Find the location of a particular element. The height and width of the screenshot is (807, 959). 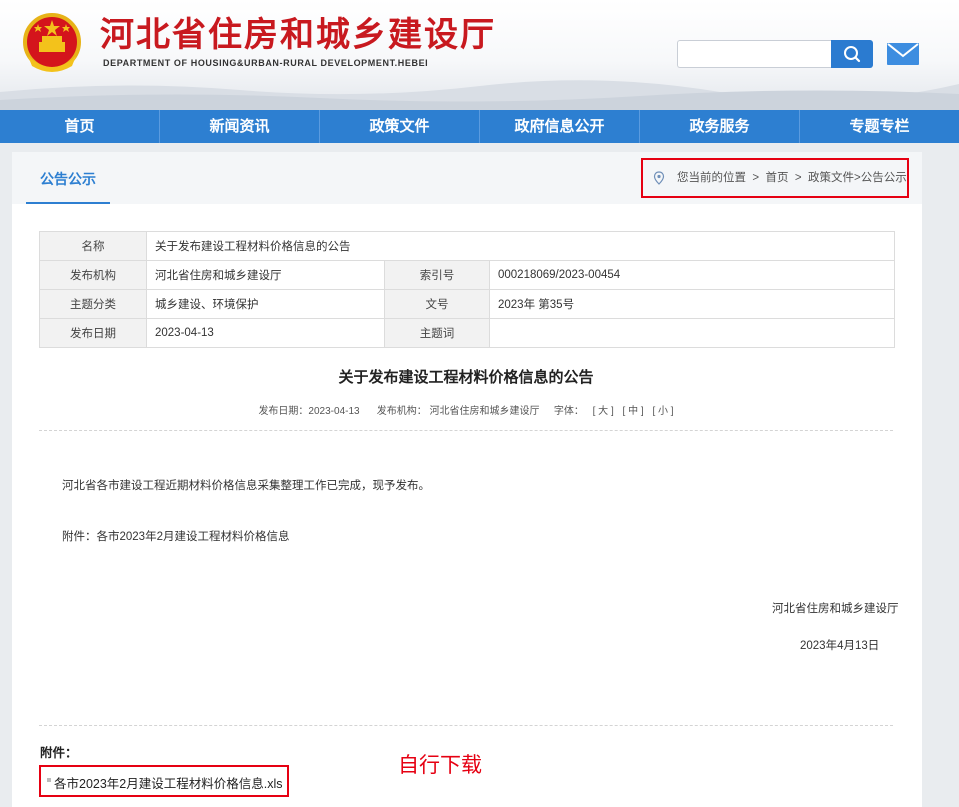

meta-value: 000218069/2023-00454 is located at coordinates (692, 275).